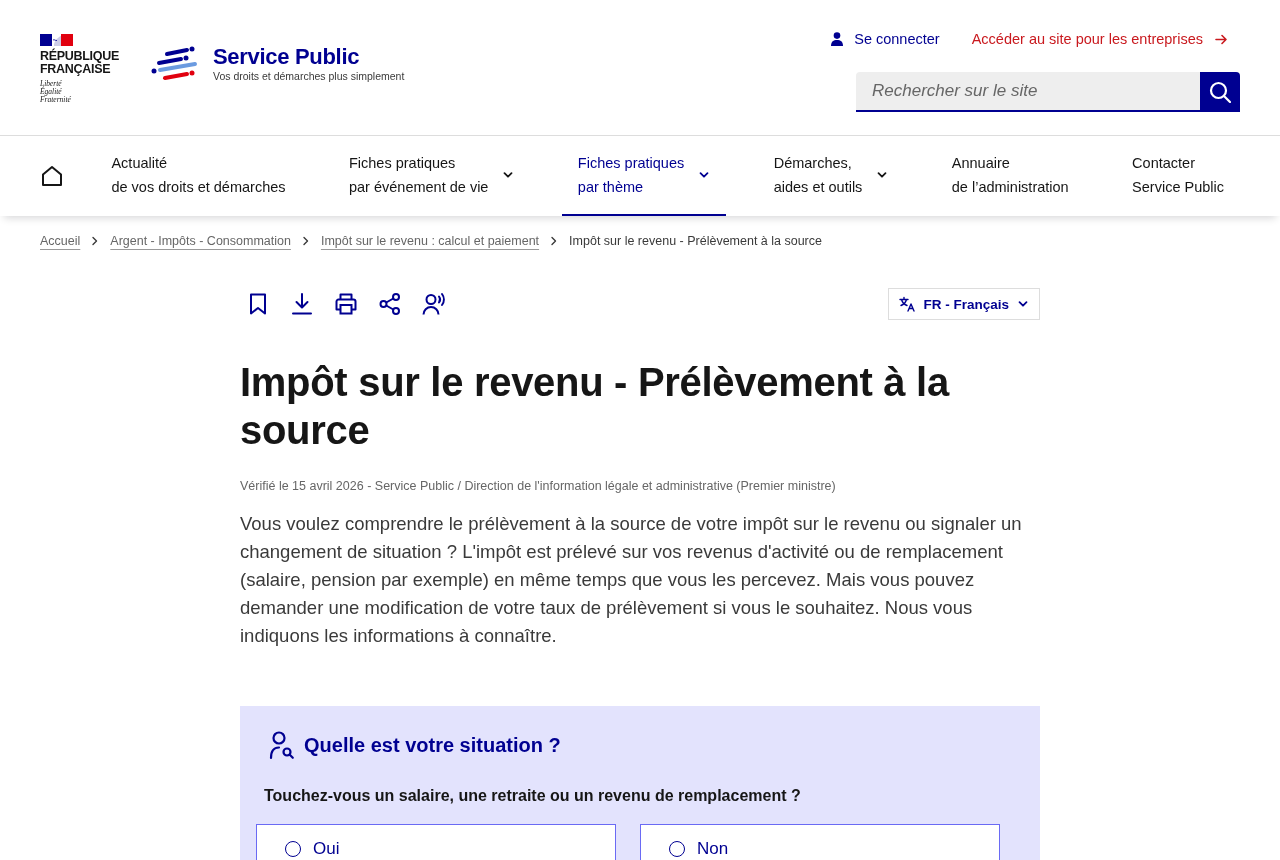 This screenshot has height=860, width=1280. What do you see at coordinates (390, 304) in the screenshot?
I see `share-icon` at bounding box center [390, 304].